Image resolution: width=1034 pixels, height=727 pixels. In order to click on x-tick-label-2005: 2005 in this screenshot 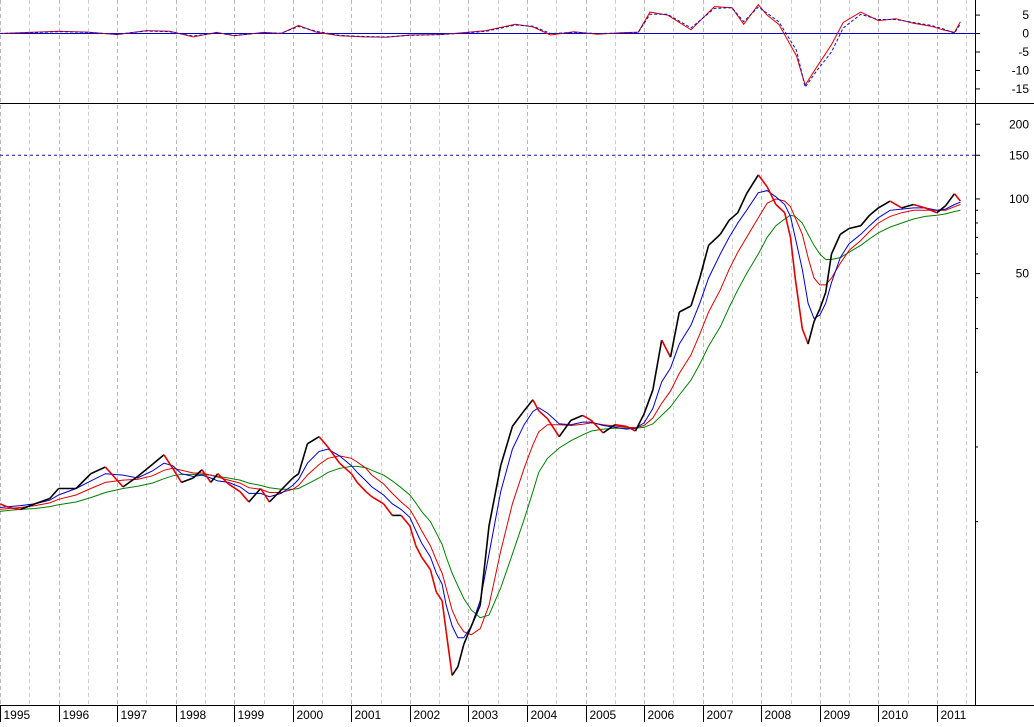, I will do `click(603, 715)`.